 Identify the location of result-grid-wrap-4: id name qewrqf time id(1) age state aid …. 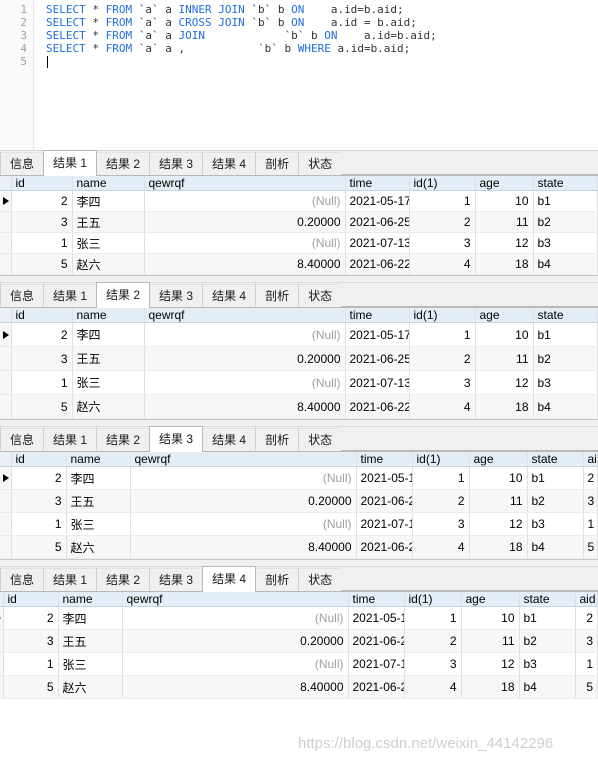
(299, 645).